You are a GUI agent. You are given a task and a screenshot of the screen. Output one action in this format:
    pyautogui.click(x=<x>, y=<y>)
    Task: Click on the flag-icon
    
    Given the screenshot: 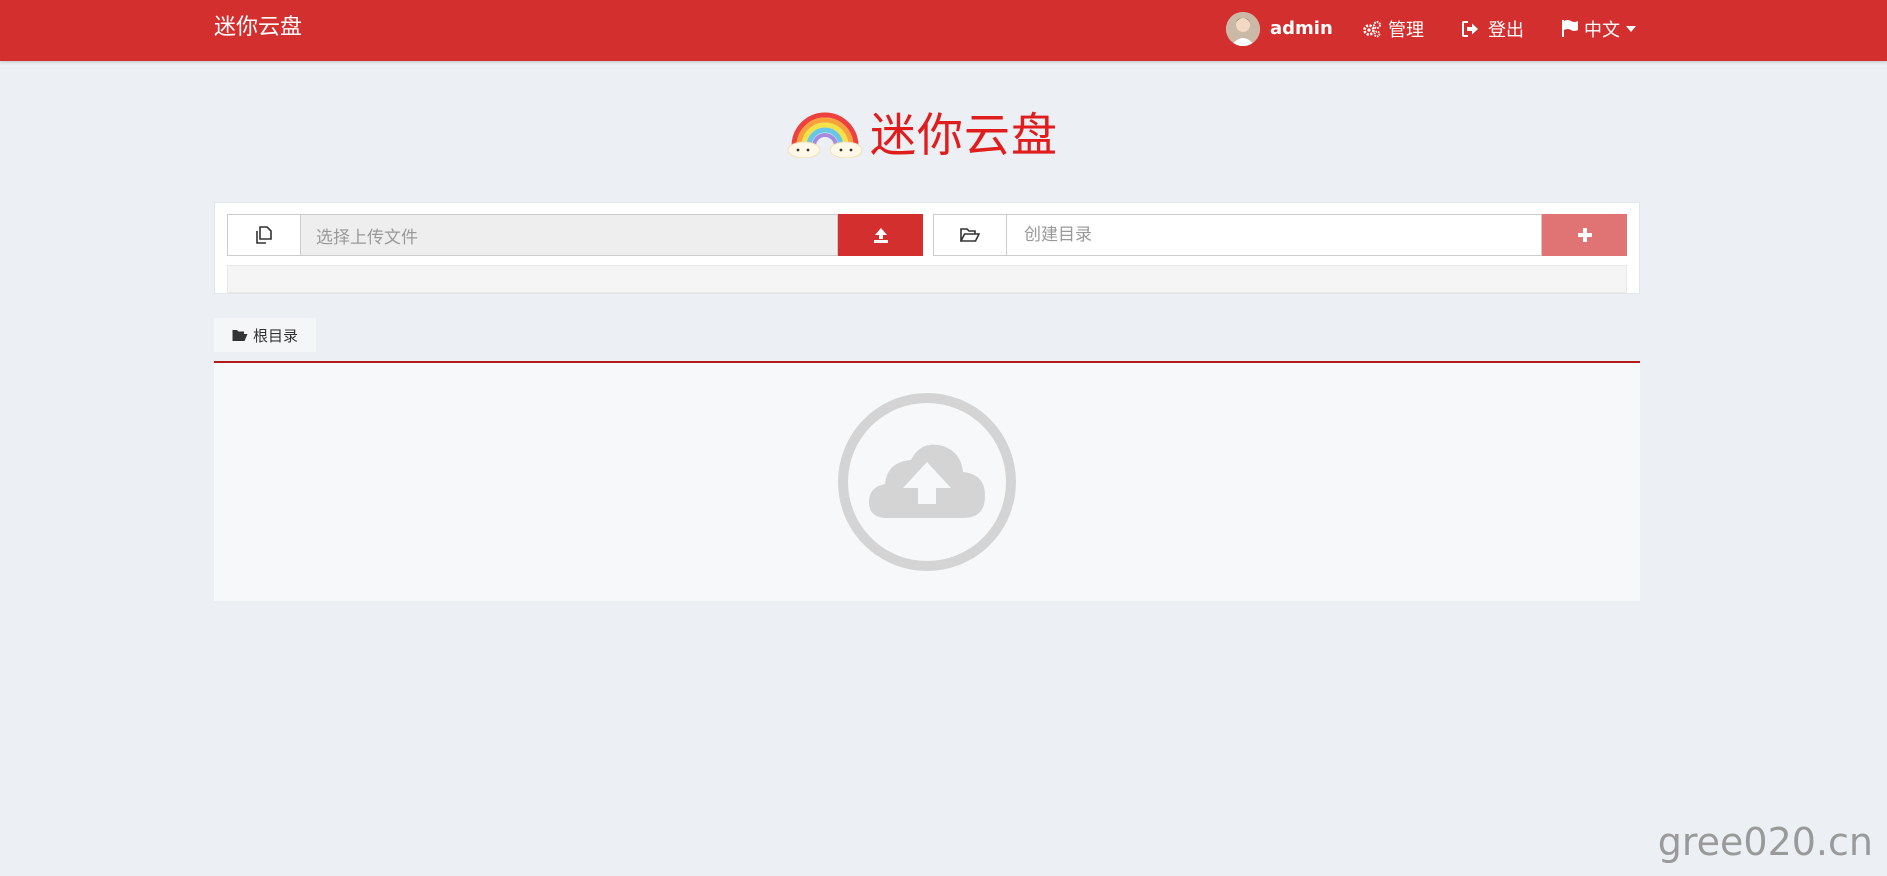 What is the action you would take?
    pyautogui.click(x=1570, y=28)
    